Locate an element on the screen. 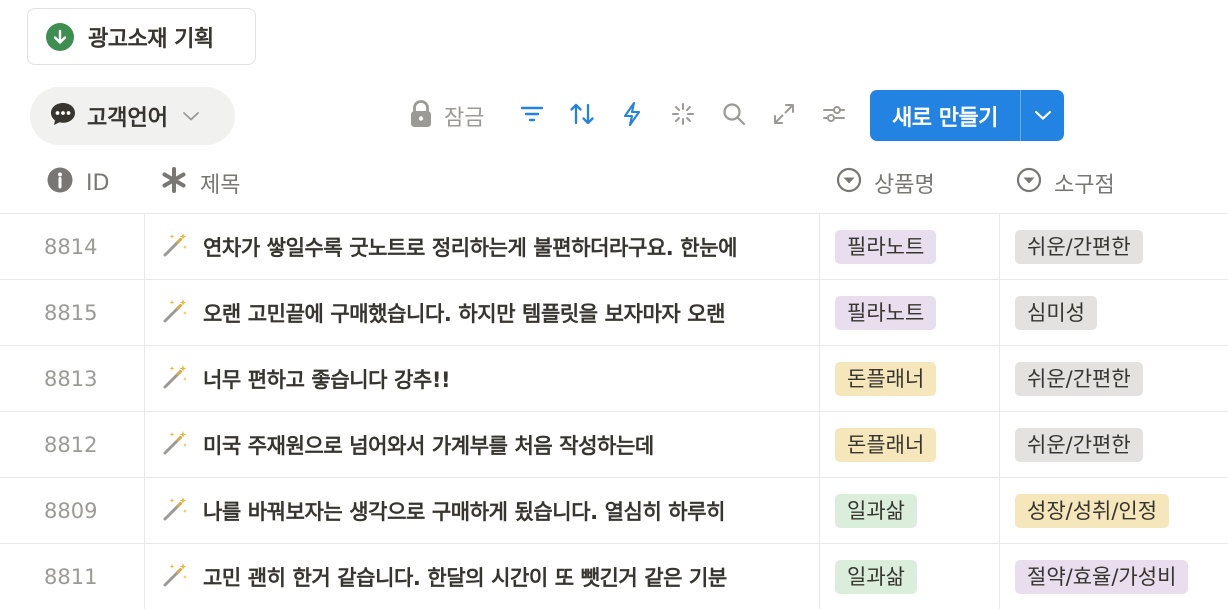 This screenshot has width=1228, height=609. row-title: 고민 괜히 한거 같습니다. 한달의 시간이 또 뺏긴거 같은 기분 is located at coordinates (465, 578).